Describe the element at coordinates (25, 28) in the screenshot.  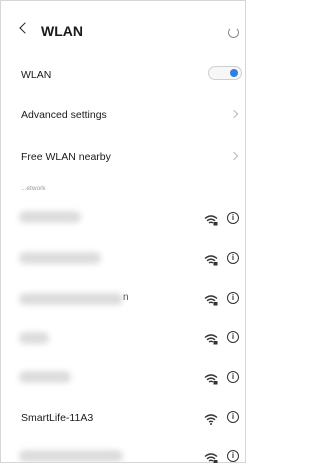
I see `back-chevron-icon` at that location.